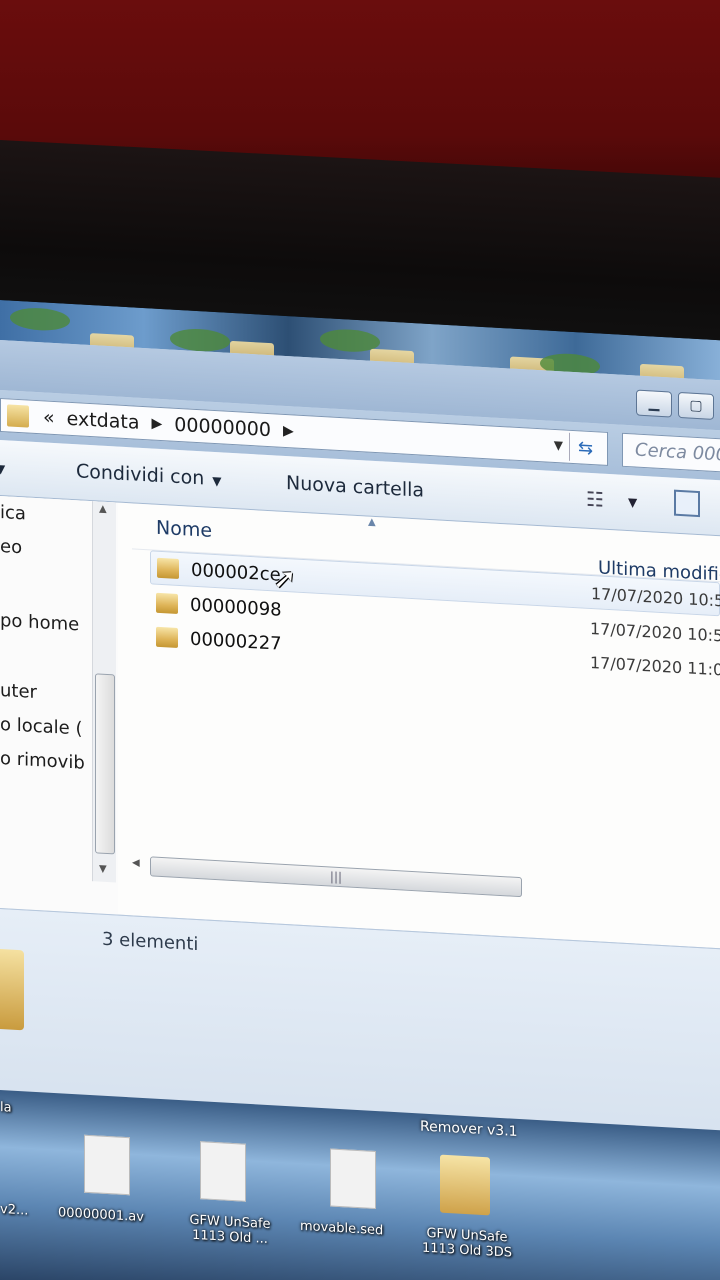  Describe the element at coordinates (467, 1243) in the screenshot. I see `desktop-label: GFW UnSafe 1113 Old 3DS` at that location.